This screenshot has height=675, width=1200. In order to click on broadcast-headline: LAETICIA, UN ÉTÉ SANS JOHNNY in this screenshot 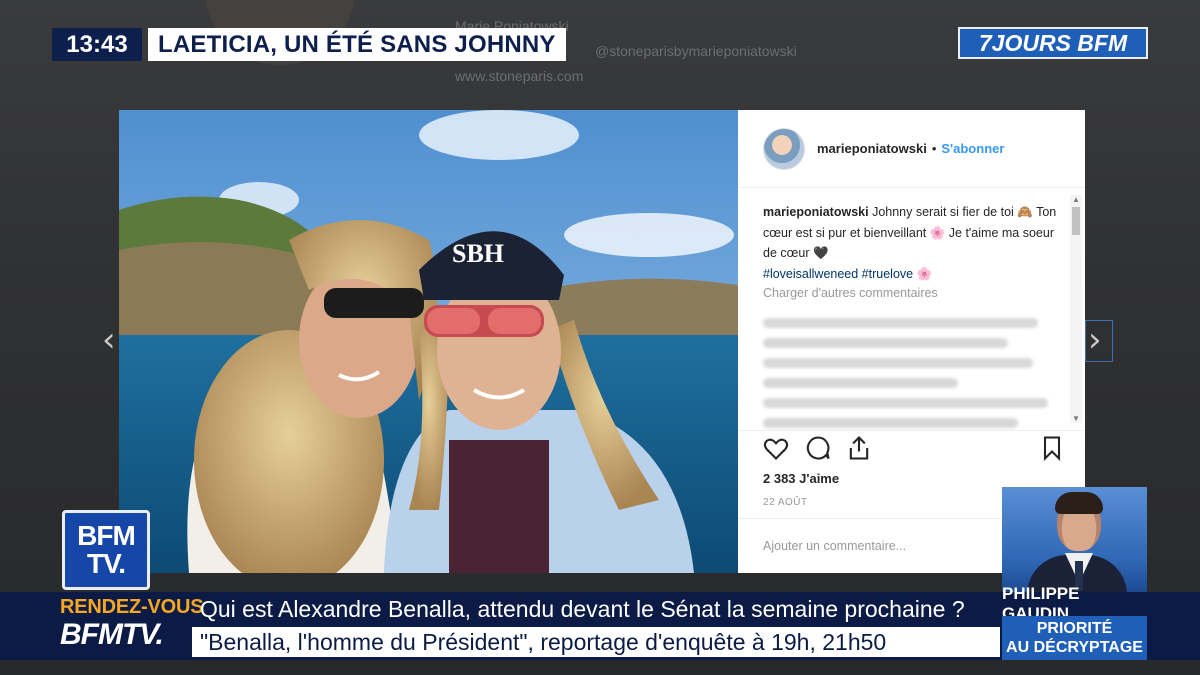, I will do `click(357, 44)`.